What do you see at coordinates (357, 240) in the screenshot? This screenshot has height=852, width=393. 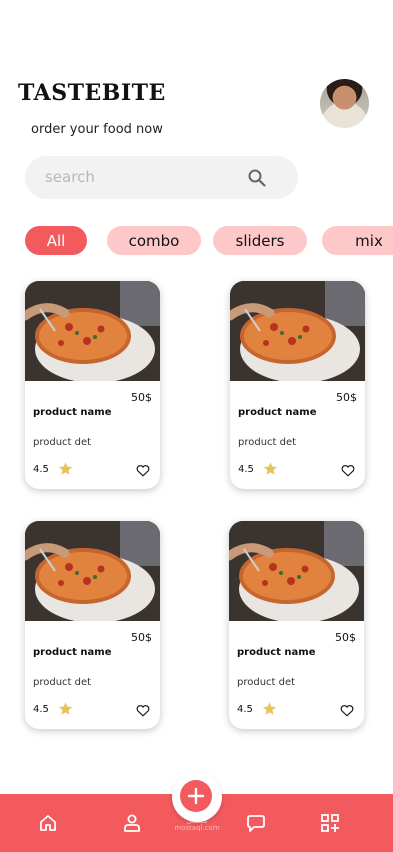 I see `chip-mix: mix` at bounding box center [357, 240].